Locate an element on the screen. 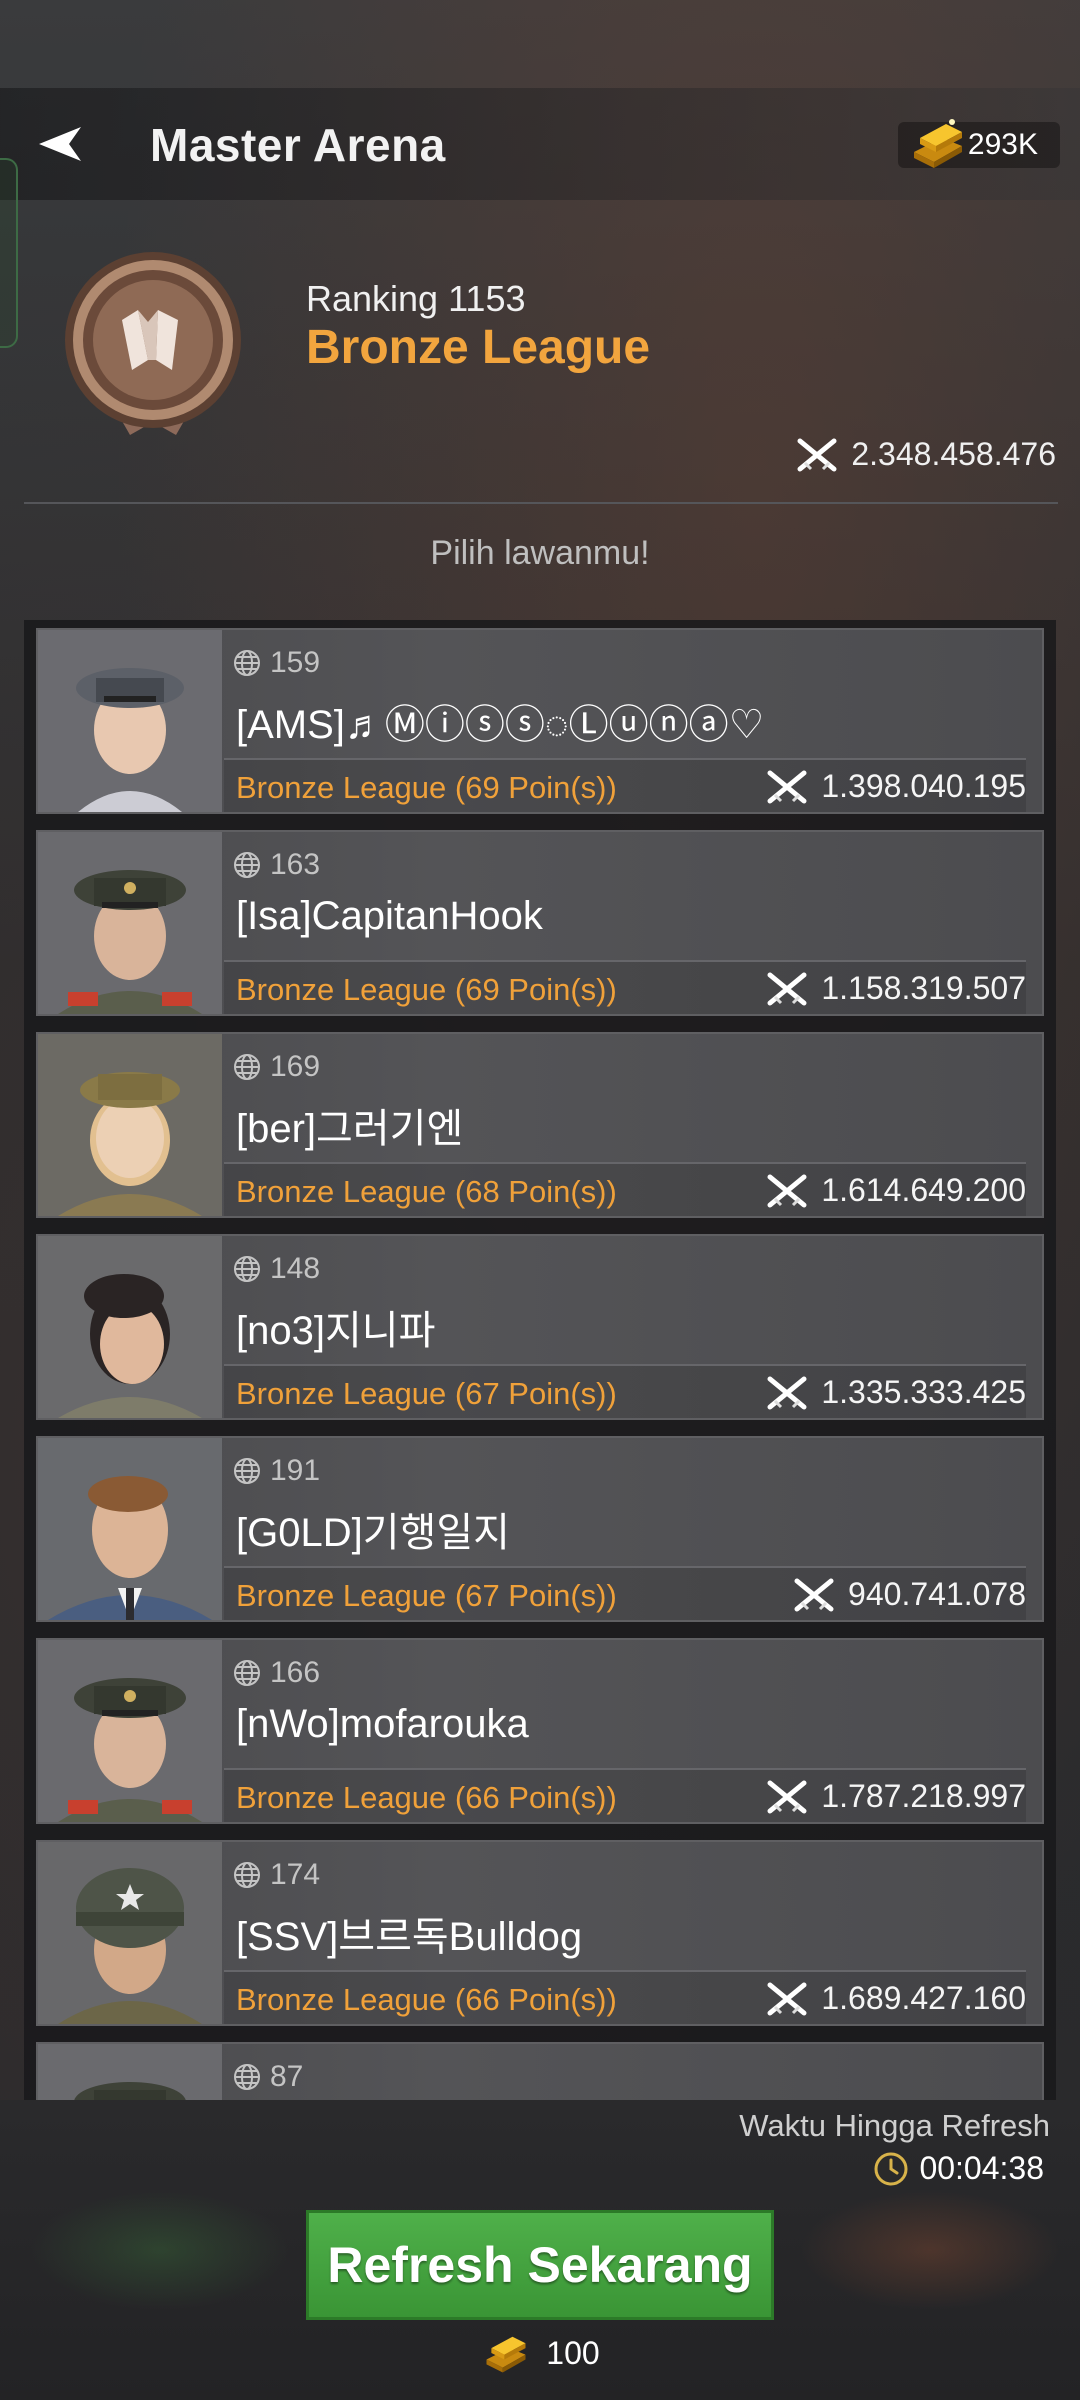  player-name: [AMS]♬Ⓜⓘⓢⓢ◌Ⓛⓤⓝⓐ♡ is located at coordinates (500, 725).